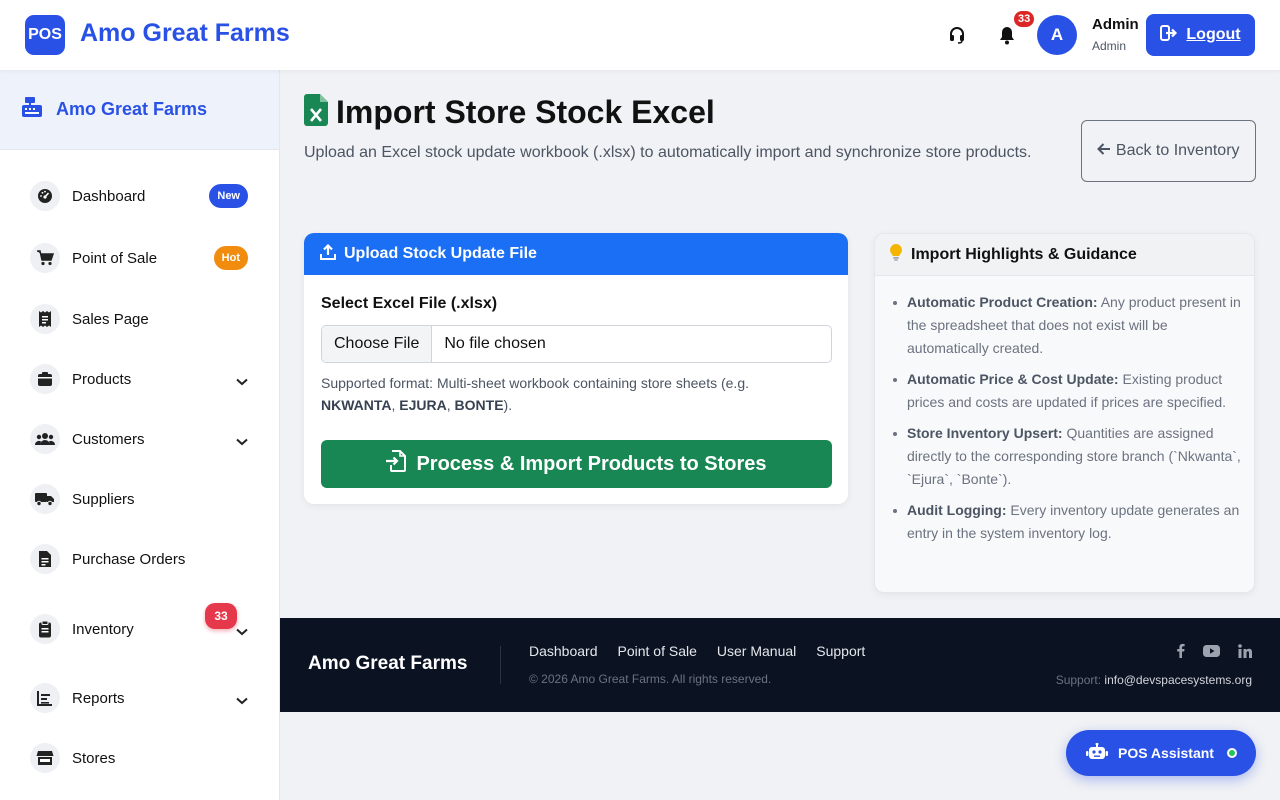  What do you see at coordinates (1232, 753) in the screenshot?
I see `online-status-dot` at bounding box center [1232, 753].